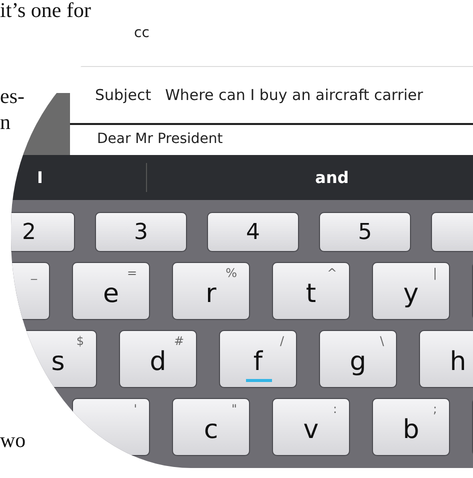  Describe the element at coordinates (211, 427) in the screenshot. I see `keyboard-key: c "` at that location.